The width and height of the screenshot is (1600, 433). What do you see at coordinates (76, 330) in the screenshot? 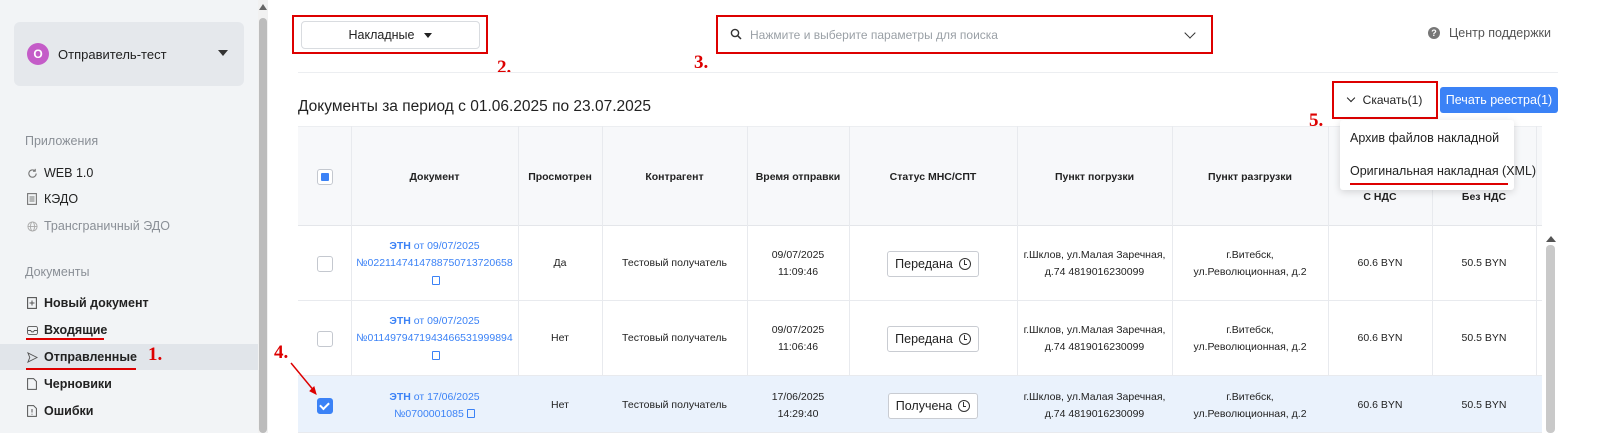
I see `sidebar-item-label: Входящие` at bounding box center [76, 330].